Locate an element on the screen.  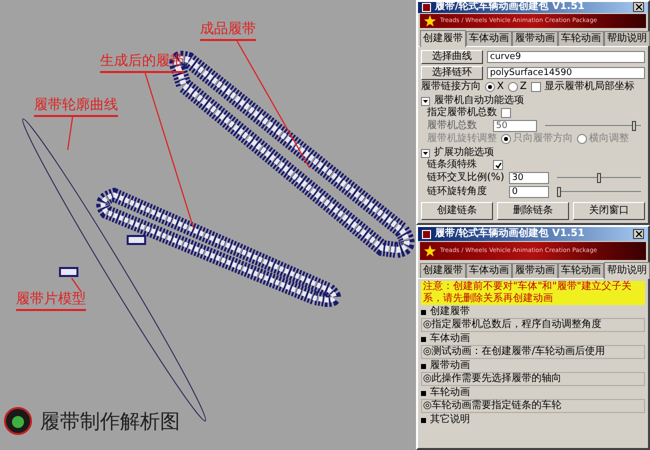
field-label: 履带机旋转调整 is located at coordinates (462, 139).